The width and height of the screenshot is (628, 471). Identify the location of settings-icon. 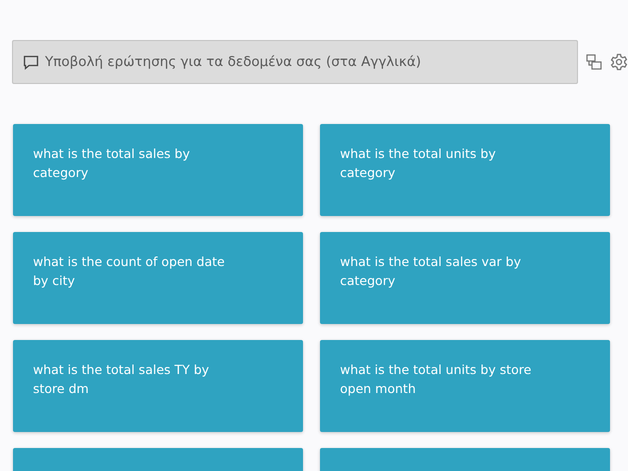
(619, 62).